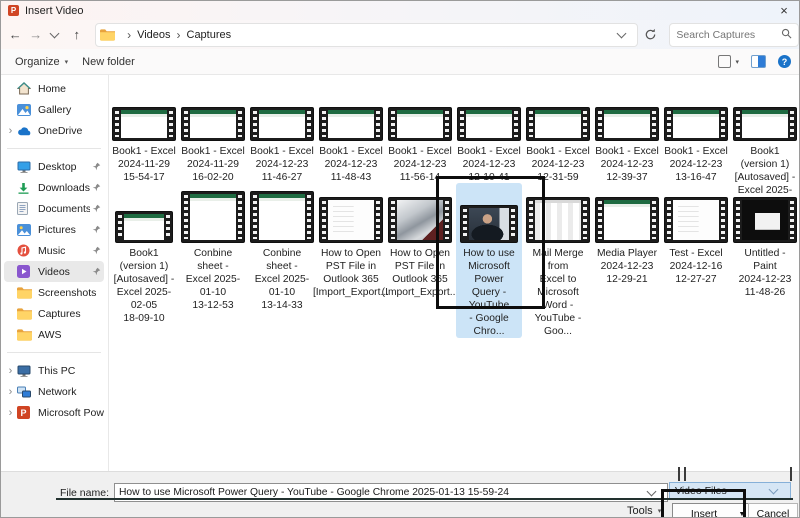 This screenshot has width=800, height=518. I want to click on close-icon: ×, so click(784, 10).